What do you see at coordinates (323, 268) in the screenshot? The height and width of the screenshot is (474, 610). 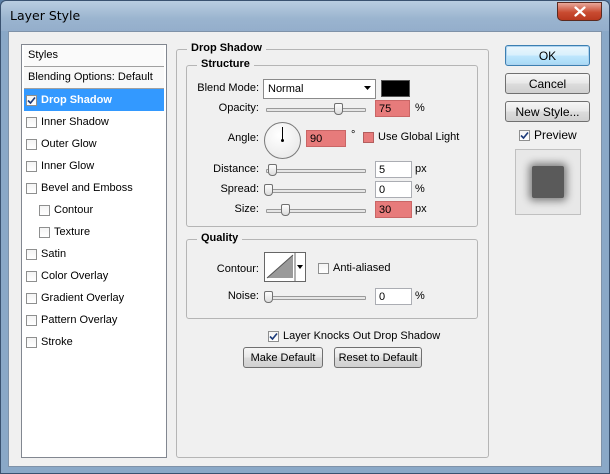 I see `anti-aliased-box` at bounding box center [323, 268].